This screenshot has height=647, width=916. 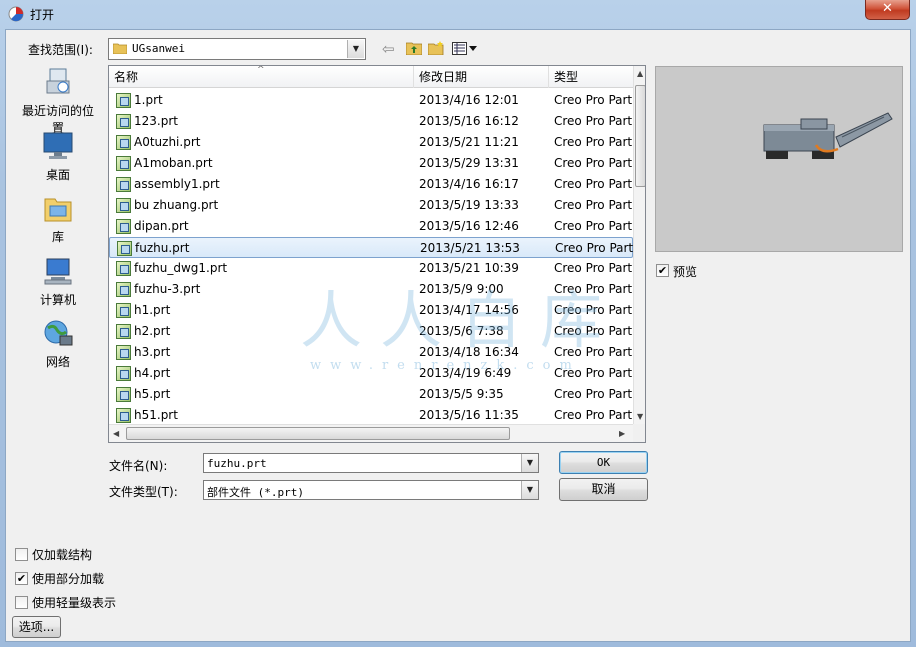 I want to click on vertical-scroll-thumb, so click(x=640, y=136).